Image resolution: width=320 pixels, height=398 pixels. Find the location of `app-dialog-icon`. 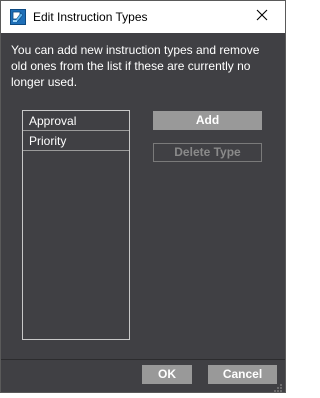

app-dialog-icon is located at coordinates (18, 17).